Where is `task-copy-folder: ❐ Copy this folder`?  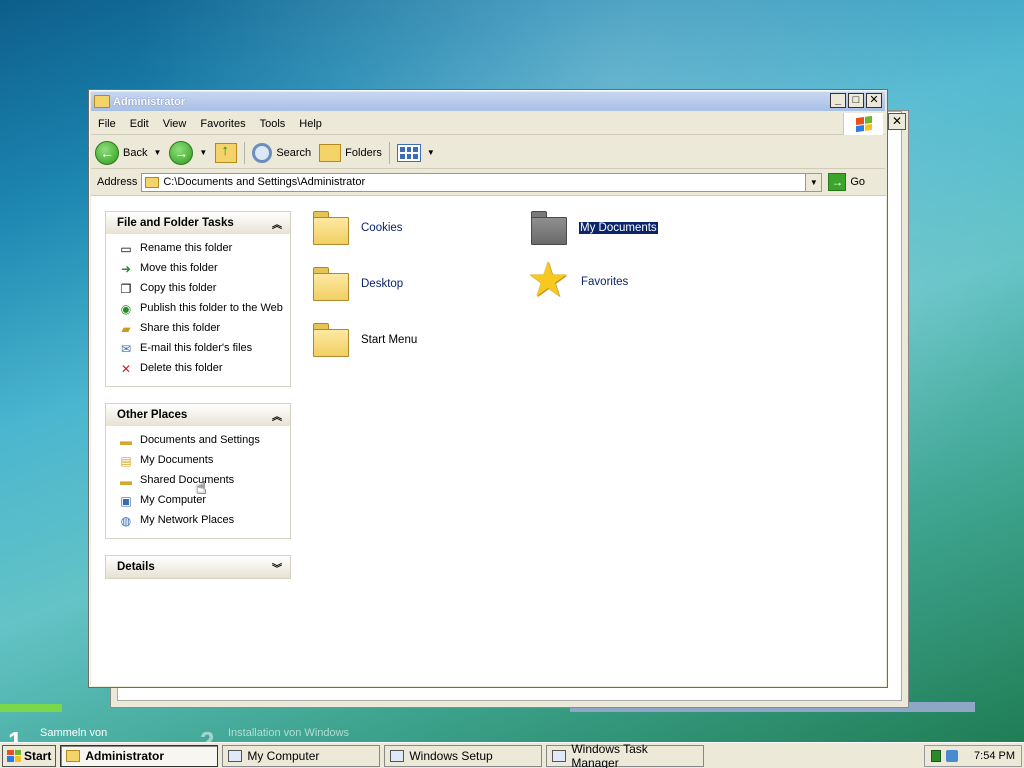
task-copy-folder: ❐ Copy this folder is located at coordinates (201, 290).